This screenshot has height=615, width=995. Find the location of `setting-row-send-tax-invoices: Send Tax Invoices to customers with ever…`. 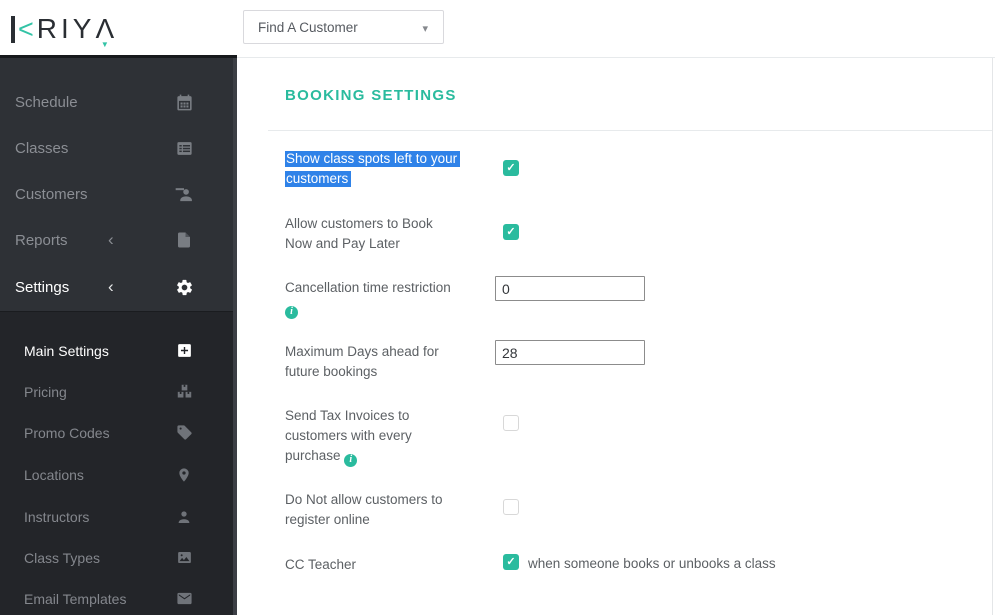

setting-row-send-tax-invoices: Send Tax Invoices to customers with ever… is located at coordinates (630, 436).